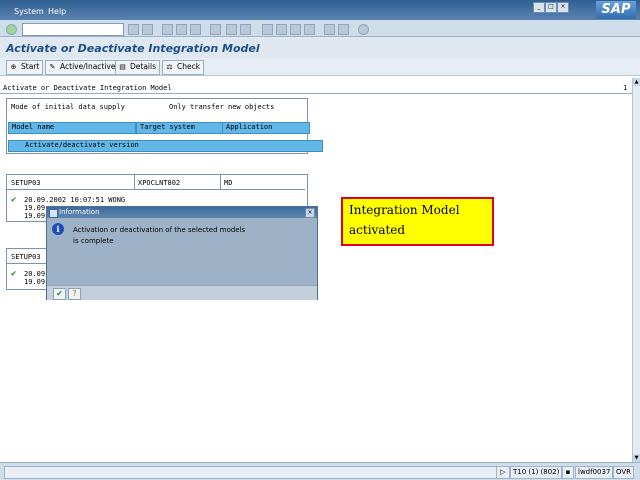  I want to click on start-button: ⊕ Start, so click(25, 67).